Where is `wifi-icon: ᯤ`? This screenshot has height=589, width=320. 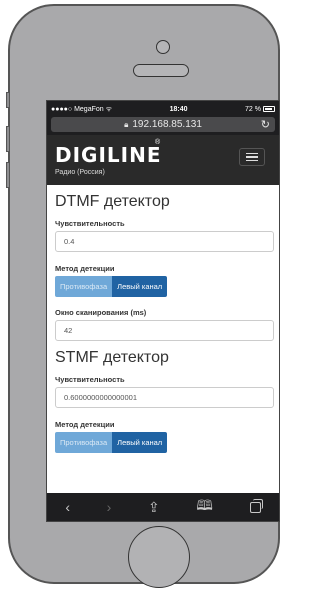
wifi-icon: ᯤ is located at coordinates (109, 109).